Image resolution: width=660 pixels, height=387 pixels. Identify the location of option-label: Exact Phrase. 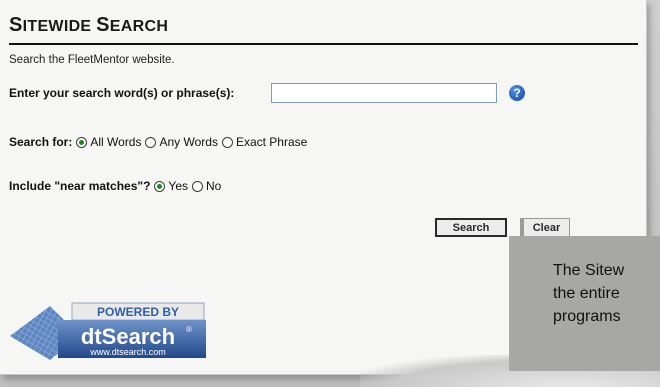
(271, 142).